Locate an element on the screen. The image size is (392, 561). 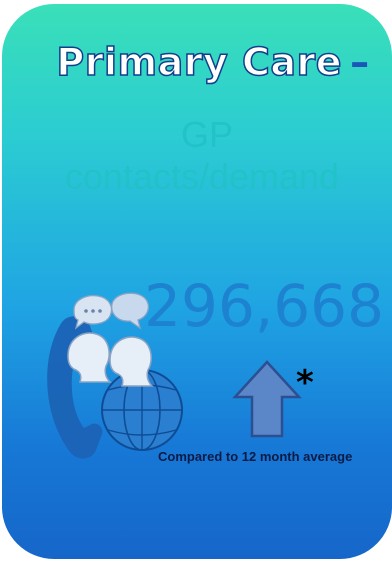
footnote-asterisk: * is located at coordinates (305, 383).